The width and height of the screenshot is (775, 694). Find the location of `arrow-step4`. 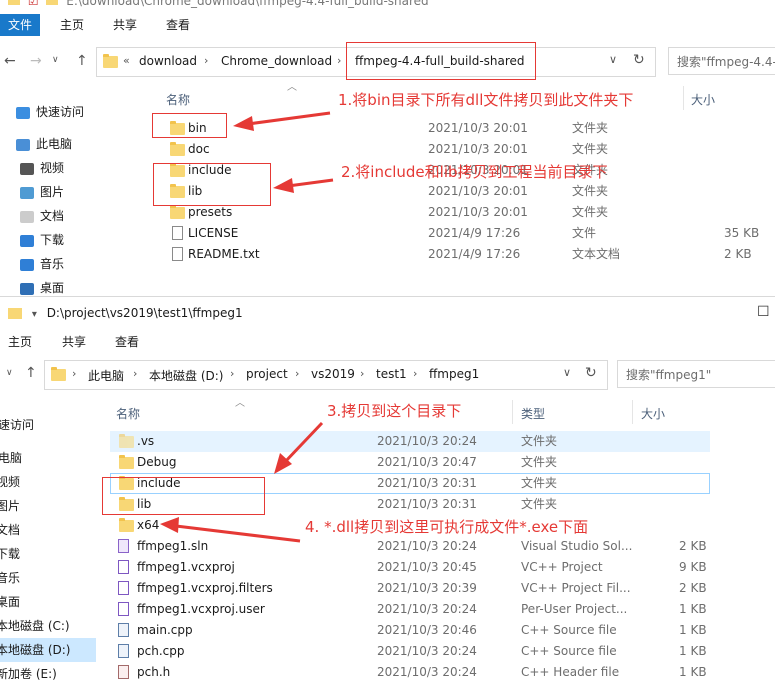

arrow-step4 is located at coordinates (238, 533).